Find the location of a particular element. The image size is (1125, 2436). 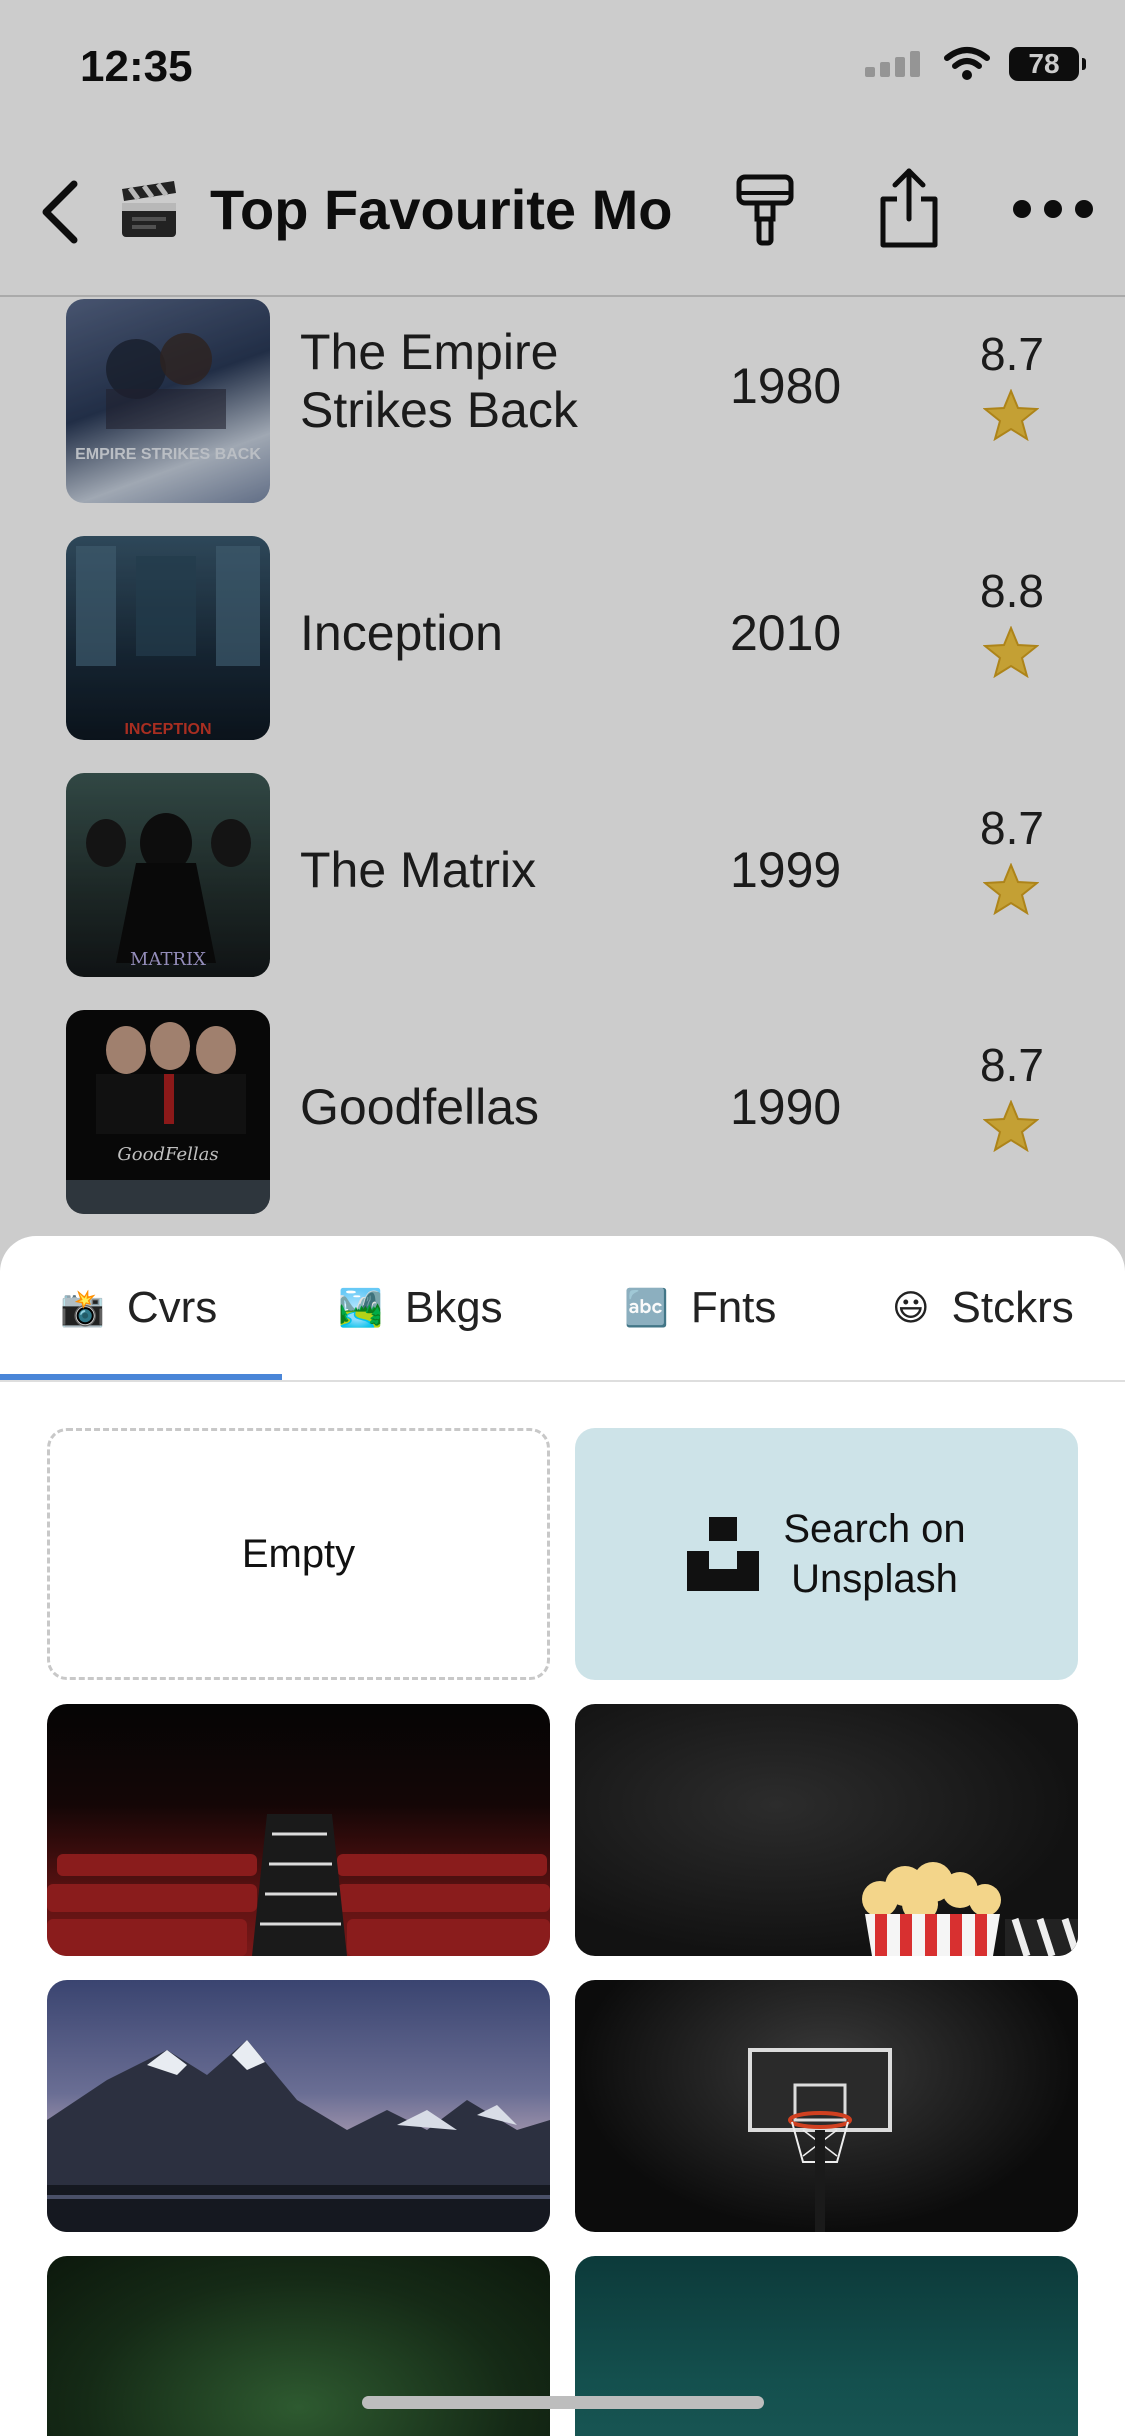

poster-art: INCEPTION is located at coordinates (168, 642).